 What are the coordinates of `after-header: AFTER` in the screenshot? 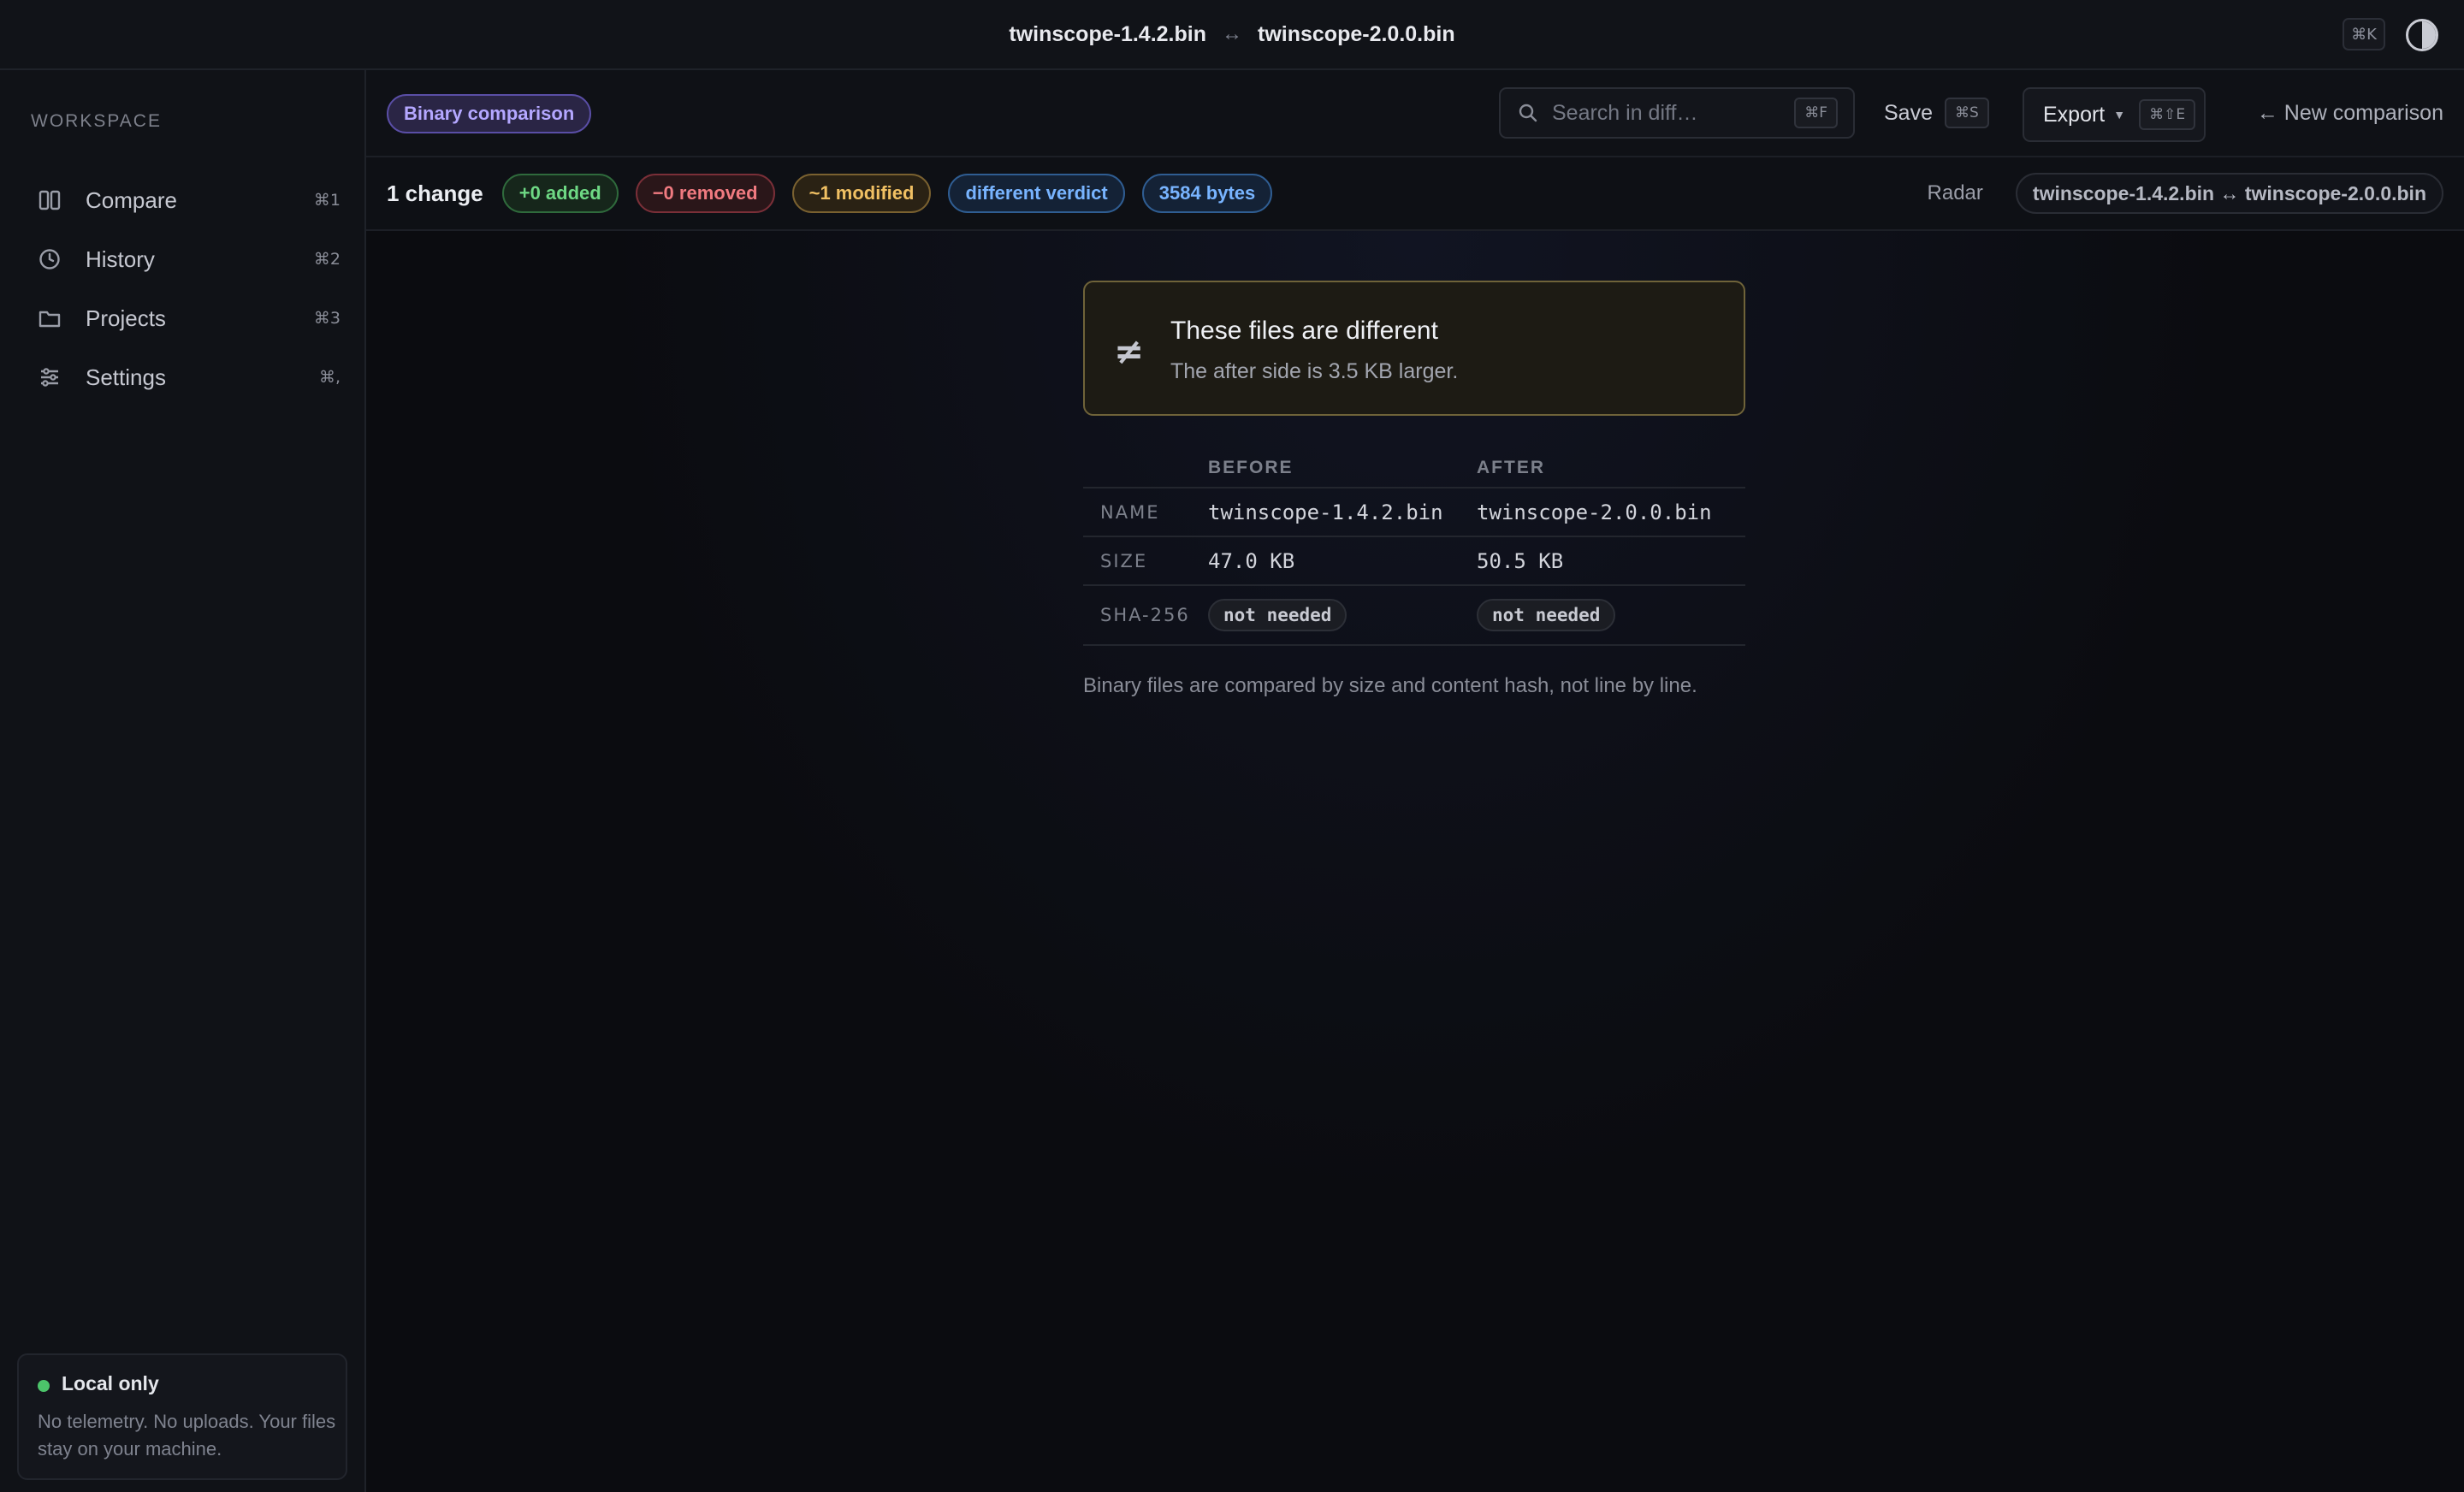 It's located at (1611, 468).